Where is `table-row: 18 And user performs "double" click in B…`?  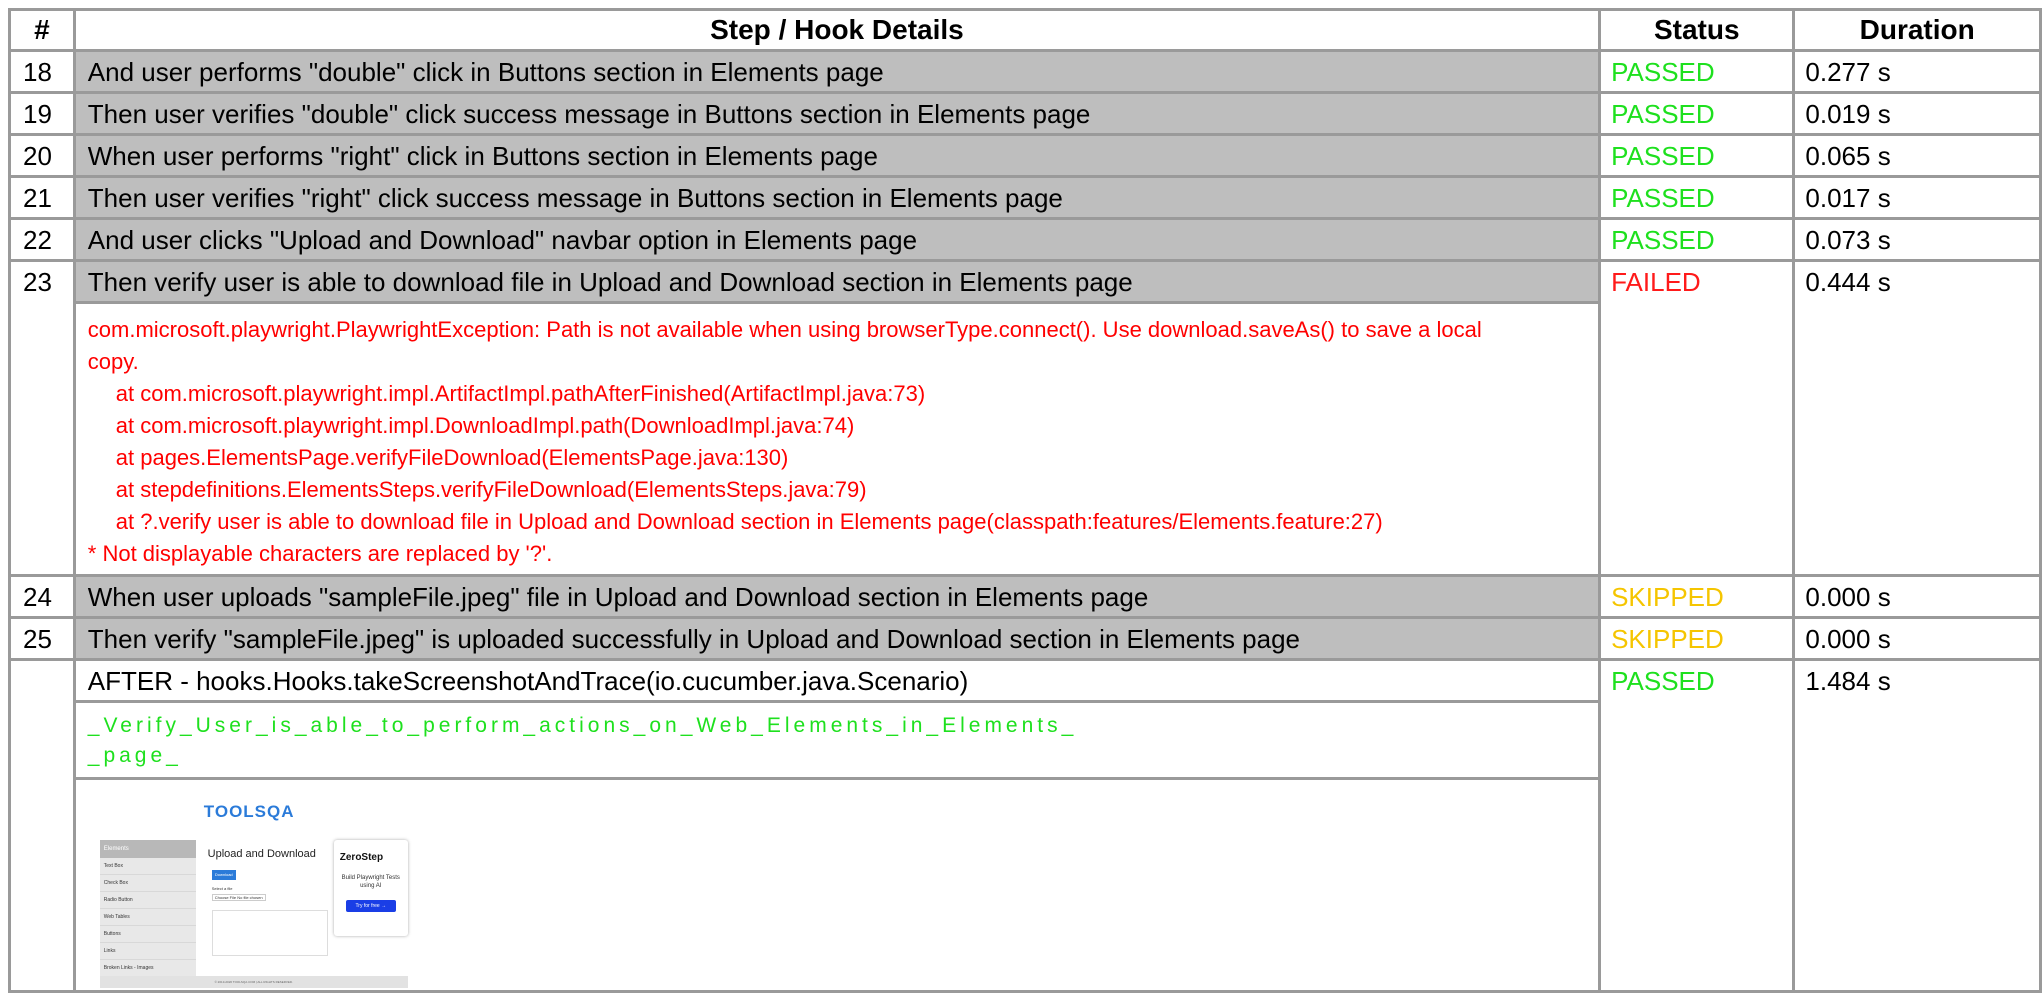
table-row: 18 And user performs "double" click in B… is located at coordinates (1025, 71).